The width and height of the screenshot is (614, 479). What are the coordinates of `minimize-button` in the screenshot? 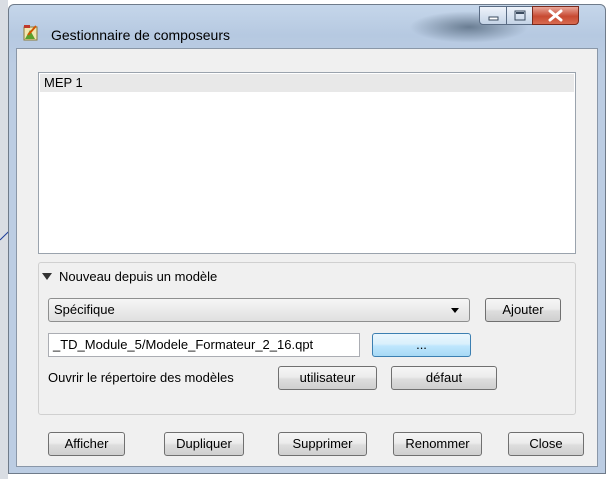 It's located at (493, 15).